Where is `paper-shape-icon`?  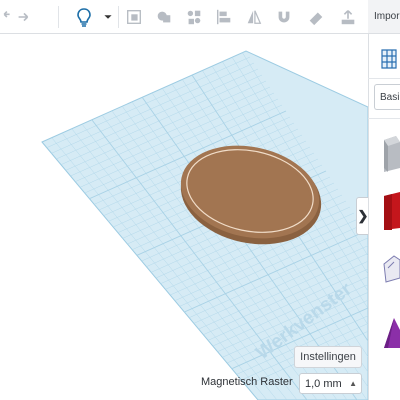 paper-shape-icon is located at coordinates (387, 268).